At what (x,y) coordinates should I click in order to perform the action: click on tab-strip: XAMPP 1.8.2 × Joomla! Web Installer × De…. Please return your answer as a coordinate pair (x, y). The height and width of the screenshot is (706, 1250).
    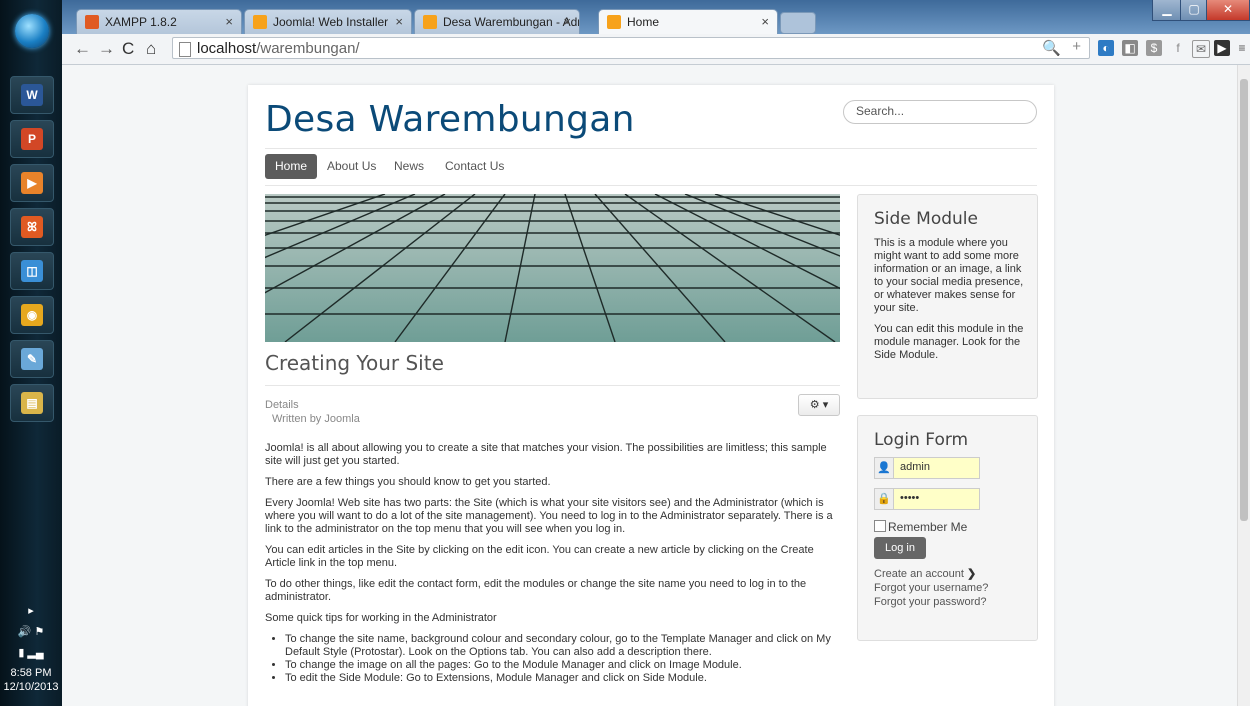
    Looking at the image, I should click on (656, 17).